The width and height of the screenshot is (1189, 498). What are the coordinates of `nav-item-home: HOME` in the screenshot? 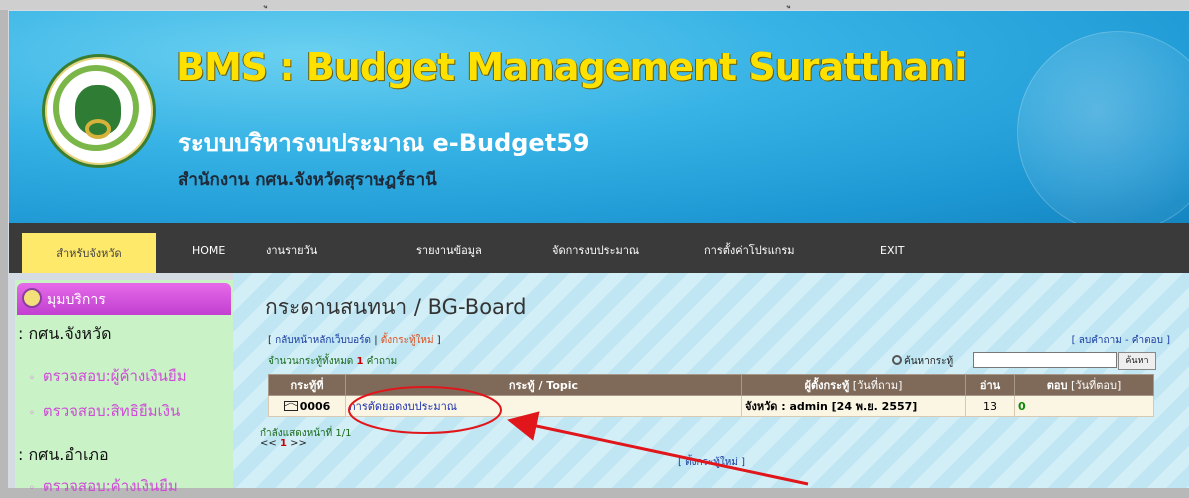 It's located at (208, 248).